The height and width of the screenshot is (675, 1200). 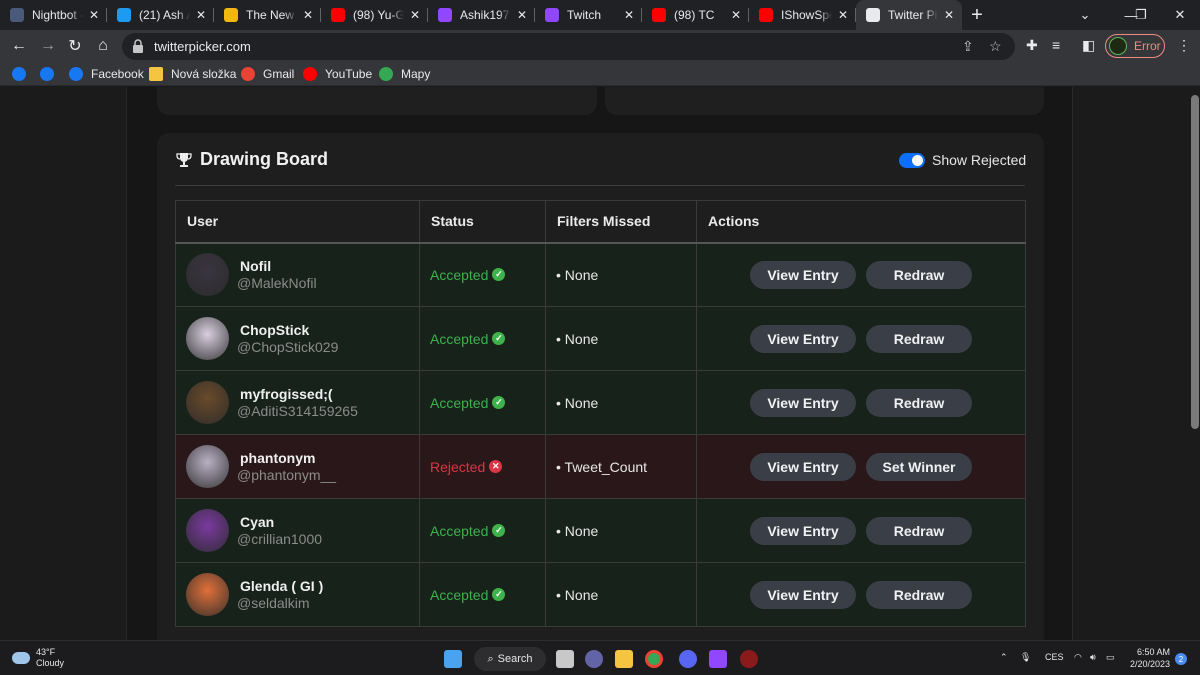 I want to click on browser-tab: (21) Ash A ✕, so click(x=160, y=15).